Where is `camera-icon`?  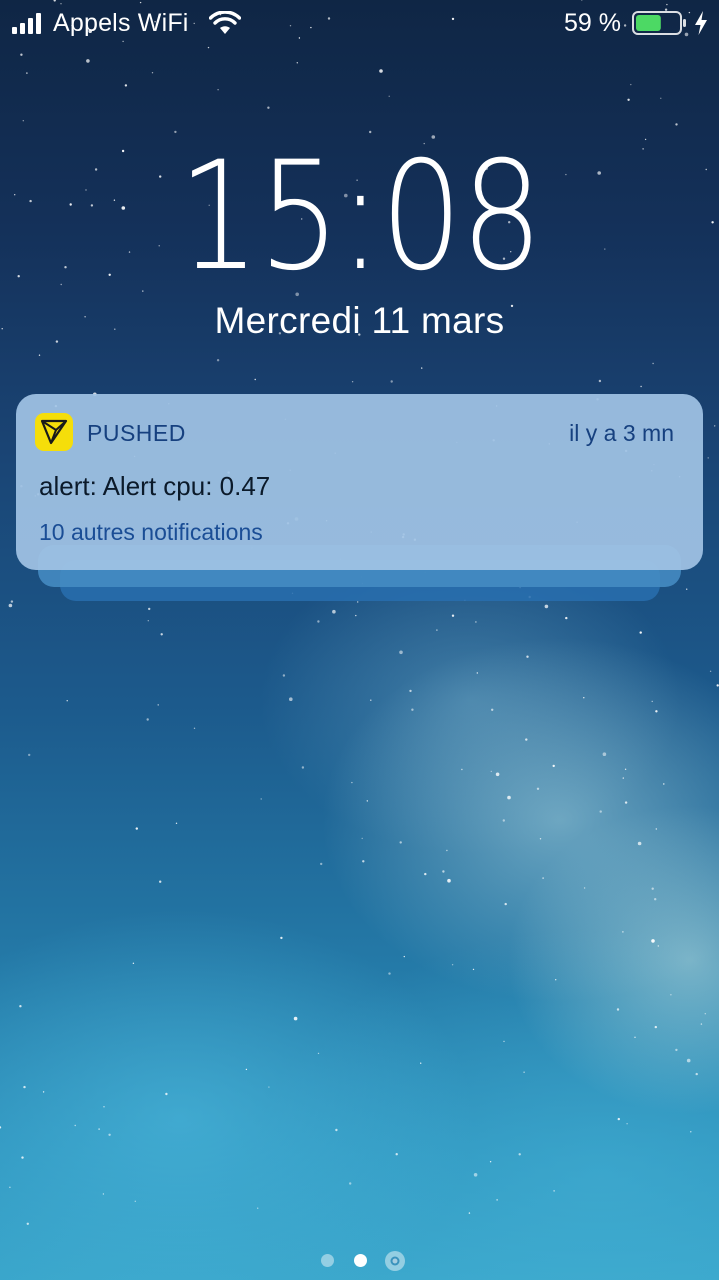
camera-icon is located at coordinates (395, 1261).